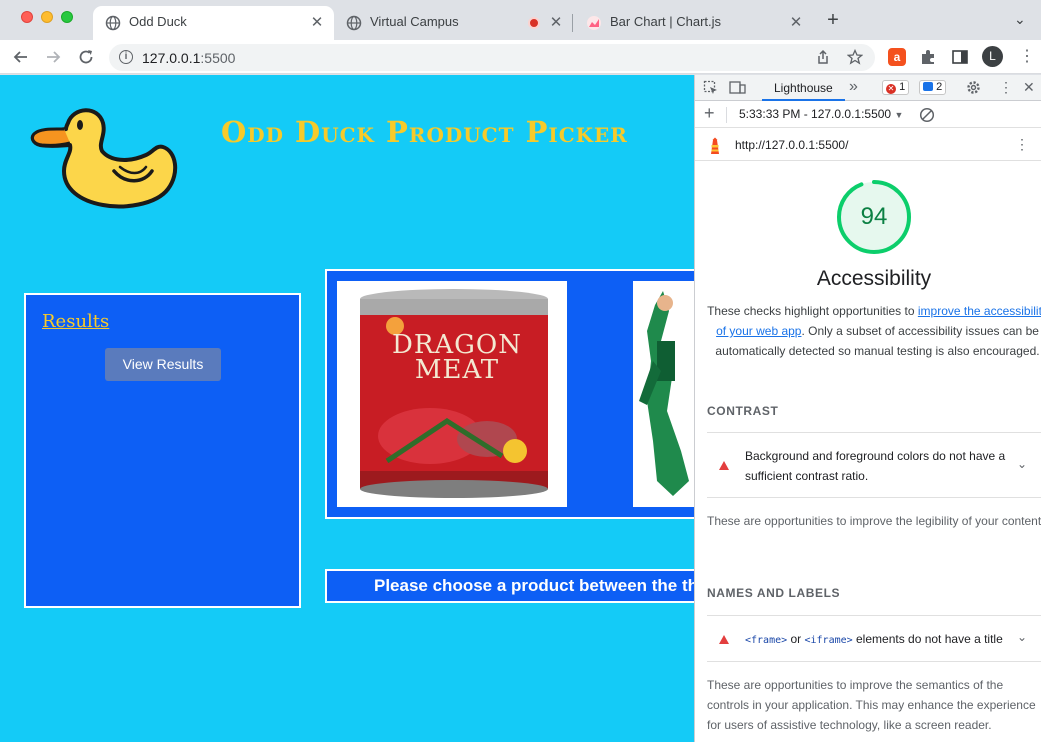 The width and height of the screenshot is (1041, 742). I want to click on report-selector: 5:33:33 PM - 127.0.0.1:5500 ▼, so click(821, 114).